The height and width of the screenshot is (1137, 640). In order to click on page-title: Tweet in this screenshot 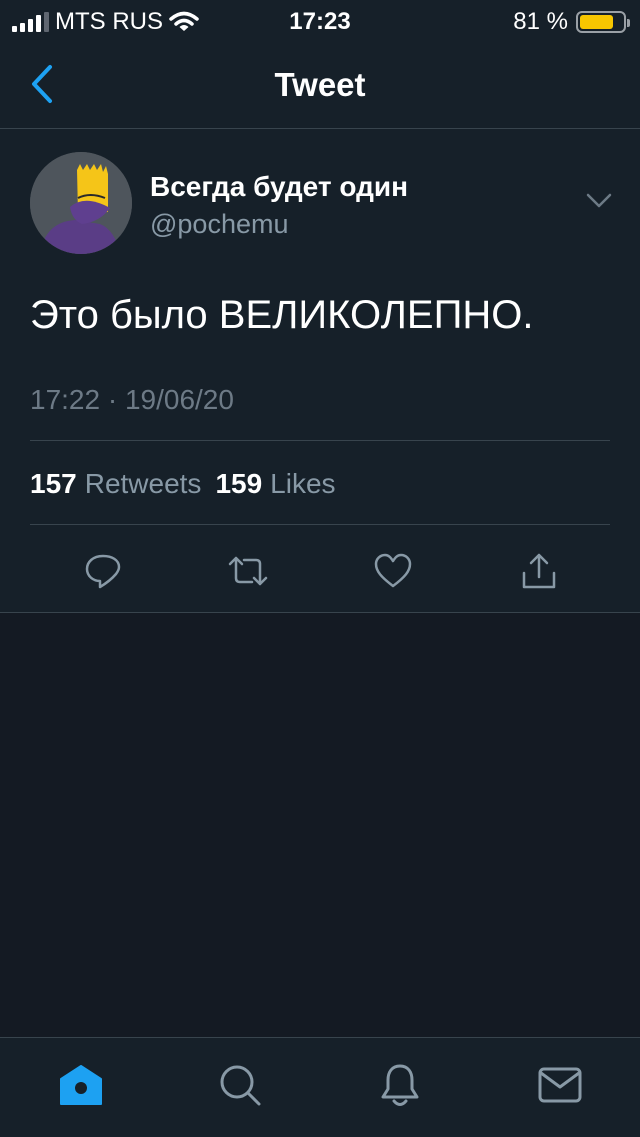, I will do `click(320, 84)`.